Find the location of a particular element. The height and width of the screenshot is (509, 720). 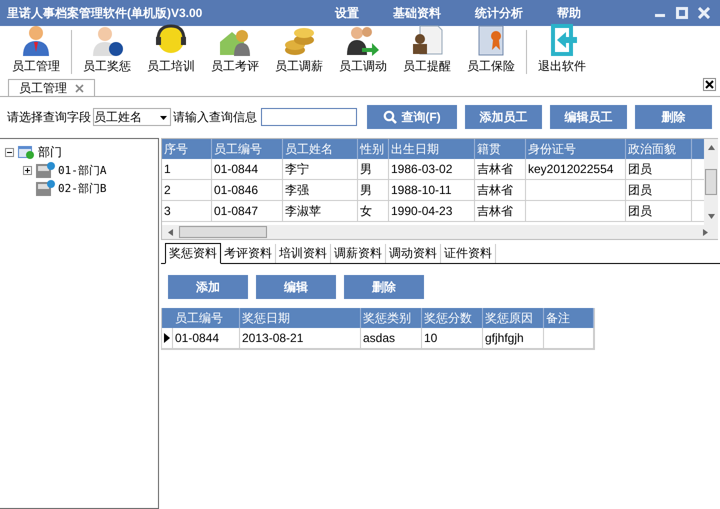

toolbar-button: 员工提醒 is located at coordinates (427, 51).